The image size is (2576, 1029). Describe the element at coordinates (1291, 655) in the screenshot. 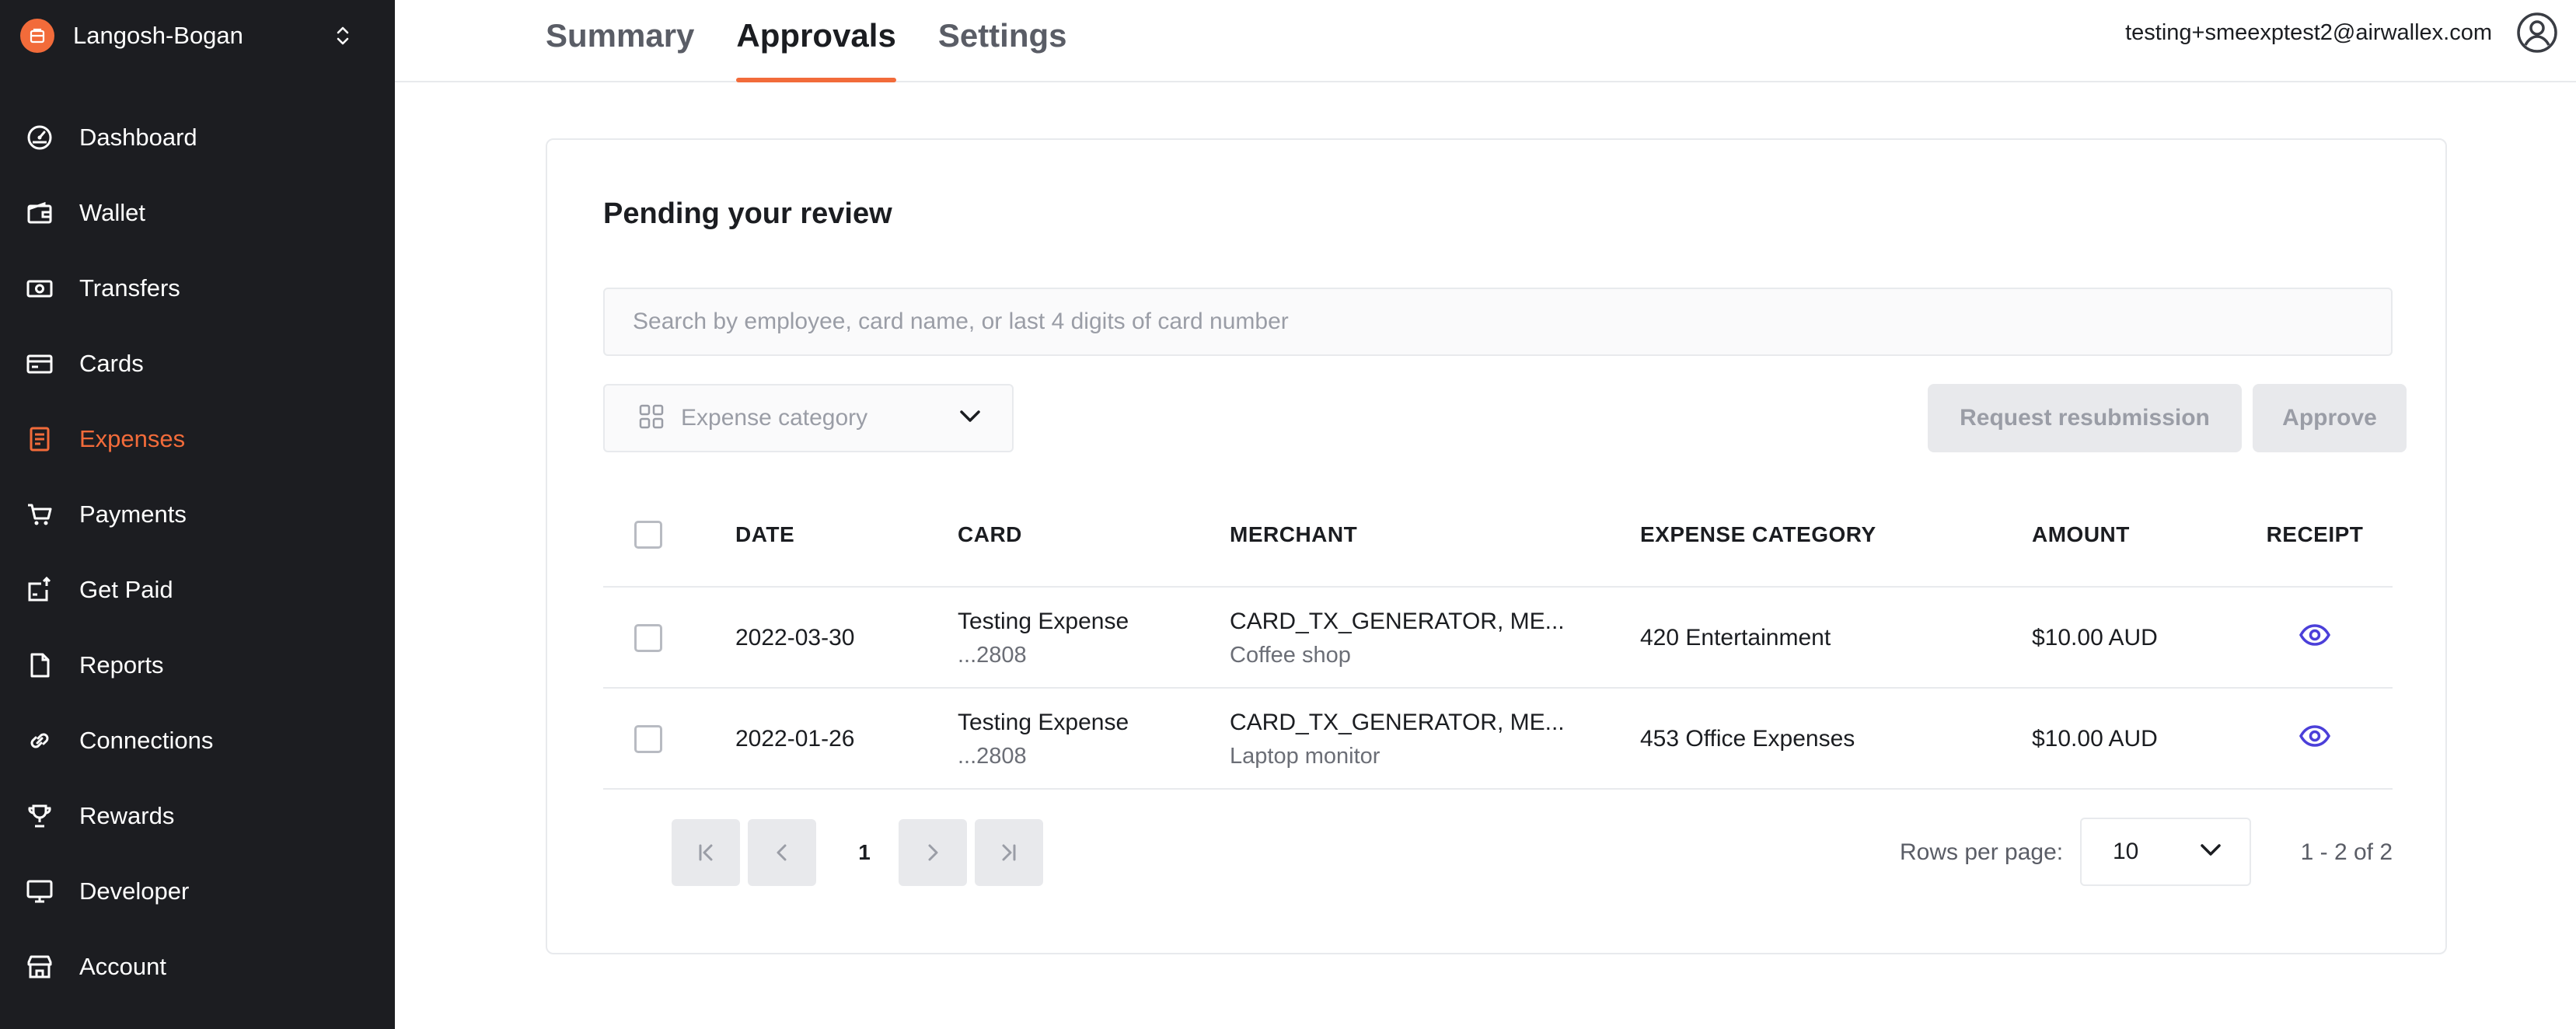

I see `row-merchant-description: Coffee shop` at that location.